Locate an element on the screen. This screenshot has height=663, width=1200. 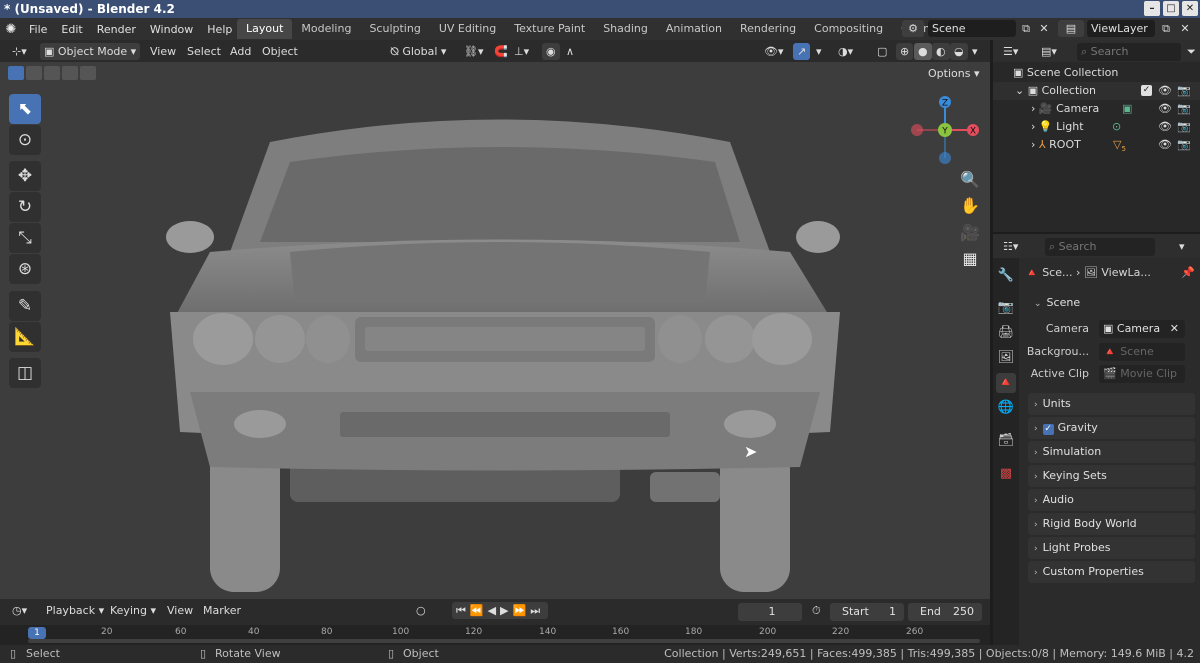
outliner-editor-type-icon: ☰▾ is located at coordinates (1010, 51).